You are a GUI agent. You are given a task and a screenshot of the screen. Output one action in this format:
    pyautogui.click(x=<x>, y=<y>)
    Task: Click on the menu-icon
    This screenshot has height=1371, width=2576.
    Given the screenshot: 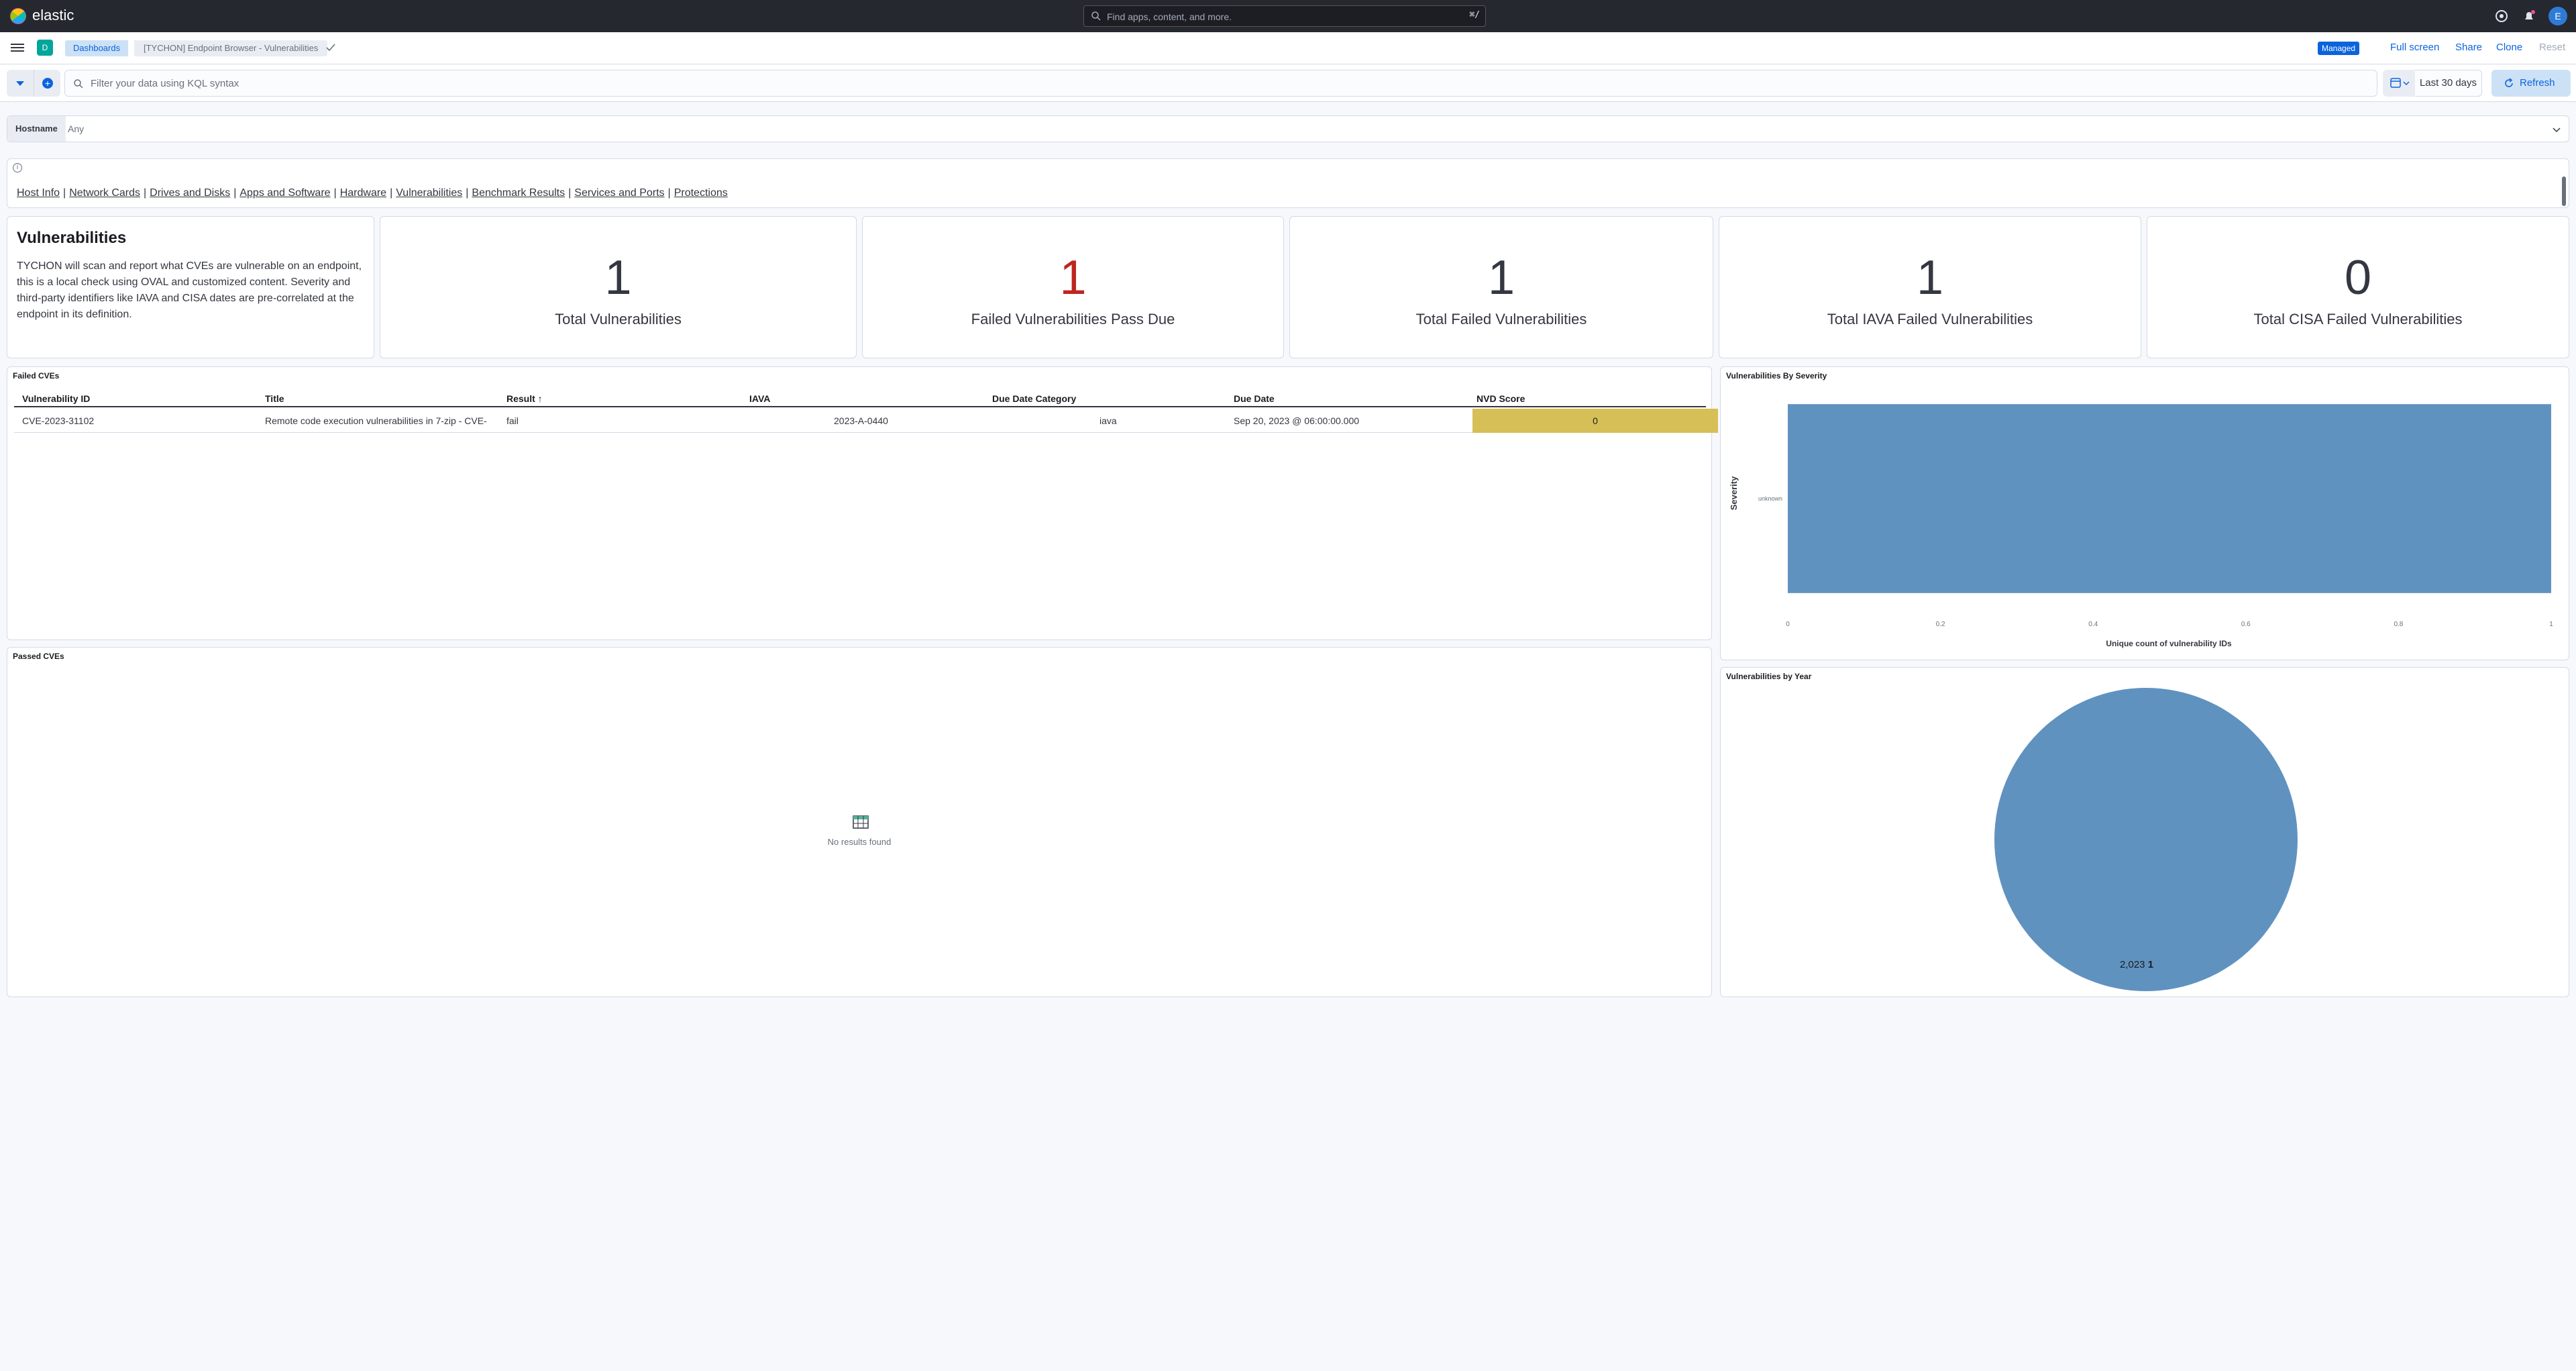 What is the action you would take?
    pyautogui.click(x=17, y=48)
    